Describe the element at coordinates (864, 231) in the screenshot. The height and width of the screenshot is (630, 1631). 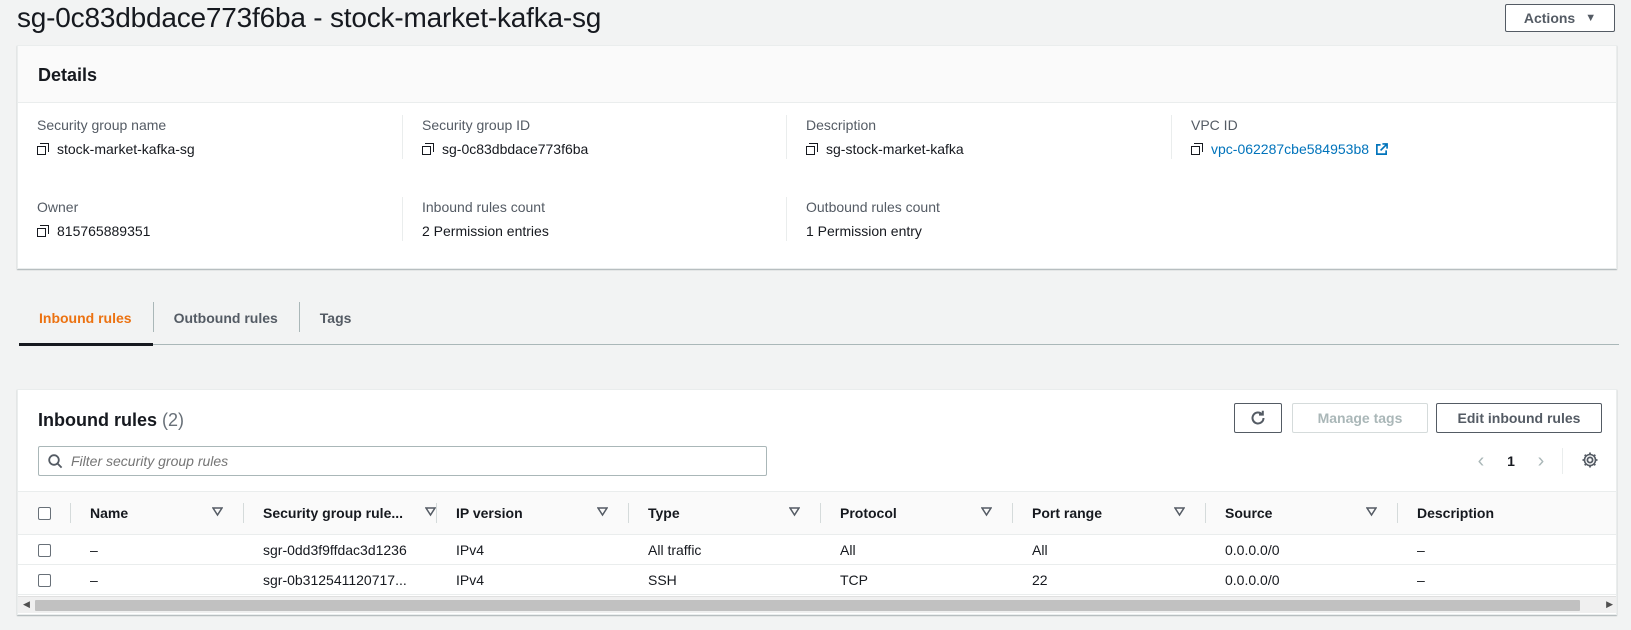
I see `field-value: 1 Permission entry` at that location.